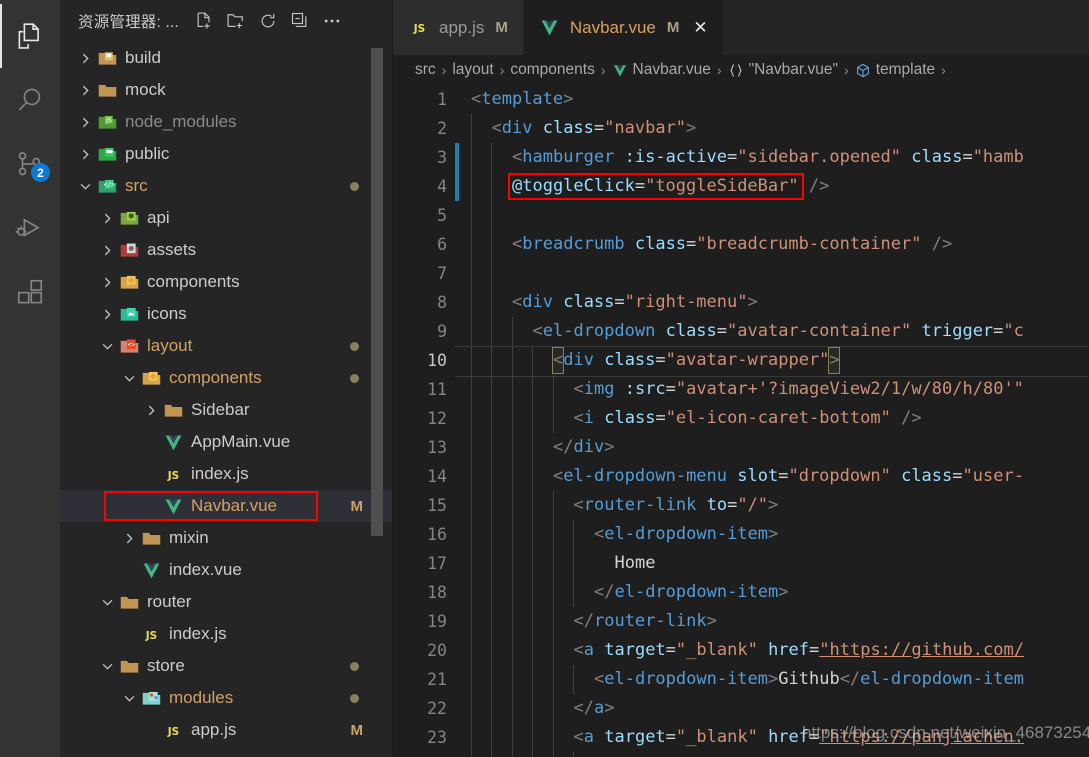 Image resolution: width=1089 pixels, height=757 pixels. I want to click on tree-item-build: build, so click(226, 58).